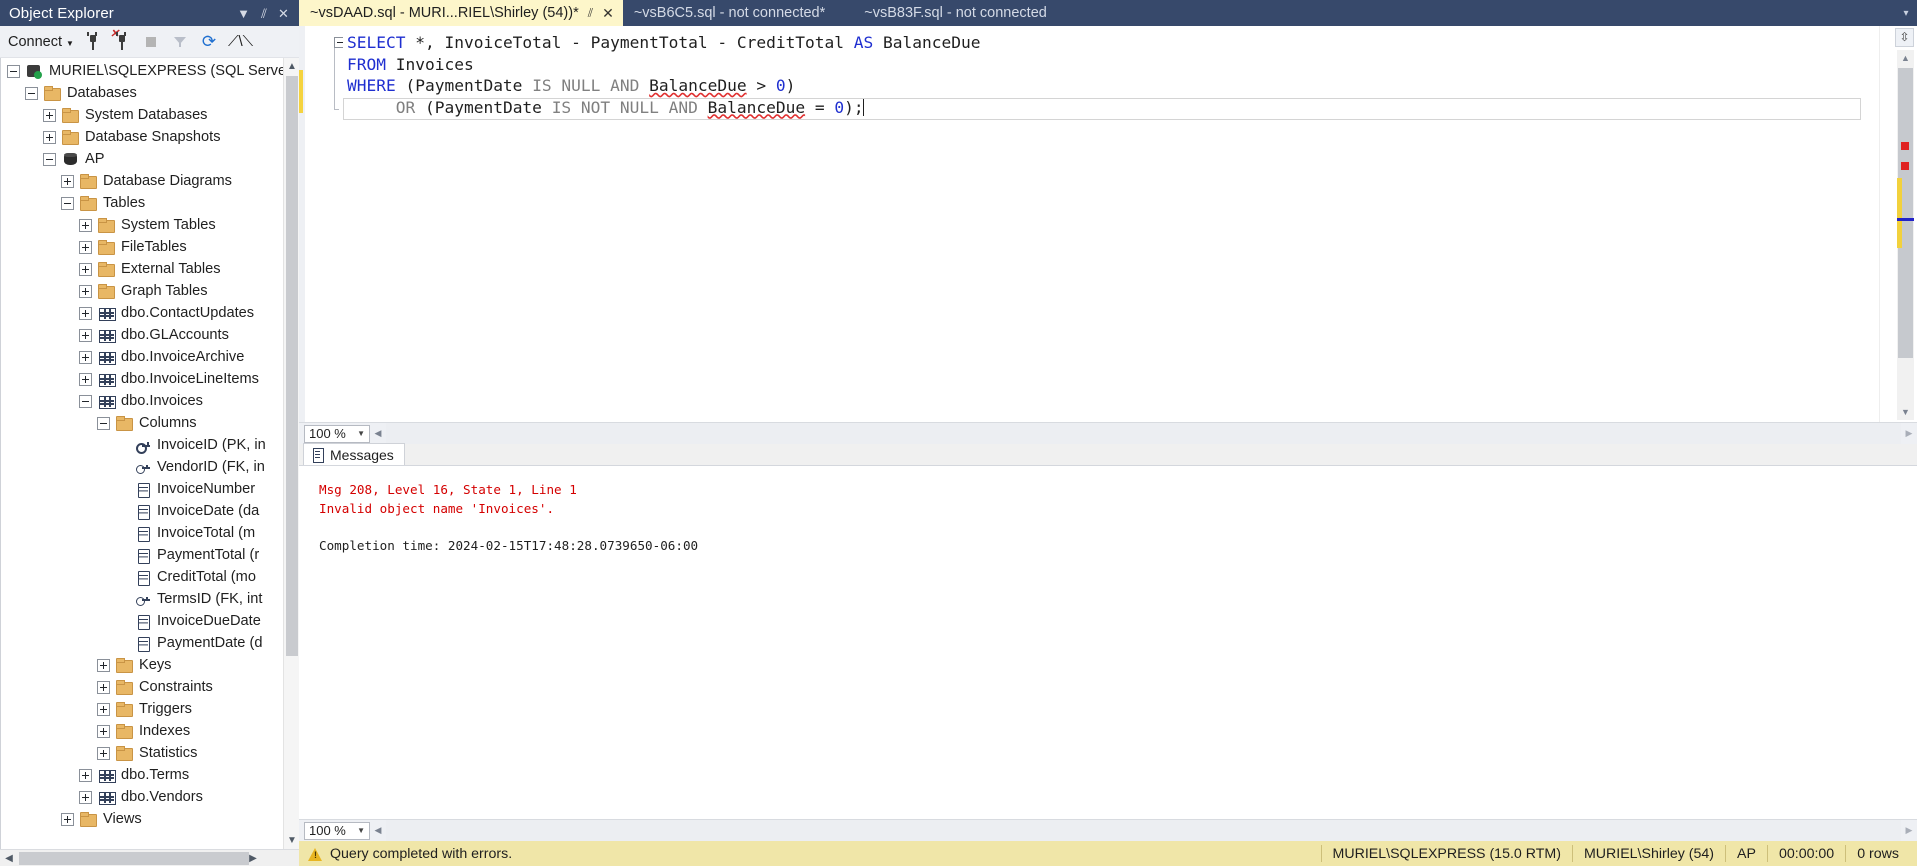 The height and width of the screenshot is (866, 1917). What do you see at coordinates (150, 775) in the screenshot?
I see `tree-node: dbo.Terms` at bounding box center [150, 775].